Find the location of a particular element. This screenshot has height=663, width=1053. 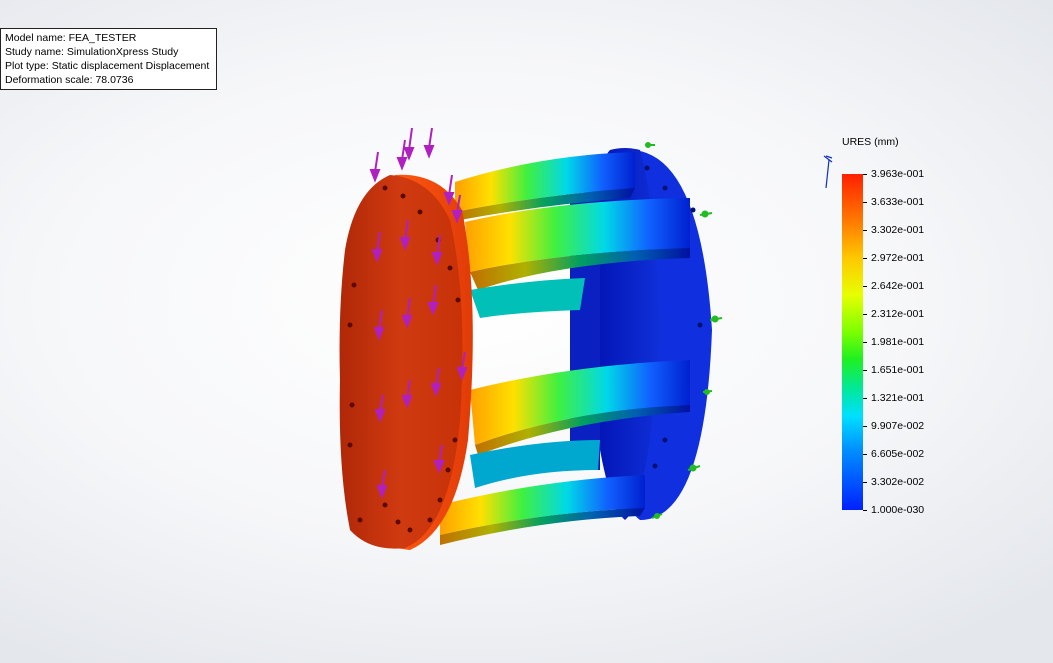

legend-tick-label: 2.312e-001 is located at coordinates (898, 314).